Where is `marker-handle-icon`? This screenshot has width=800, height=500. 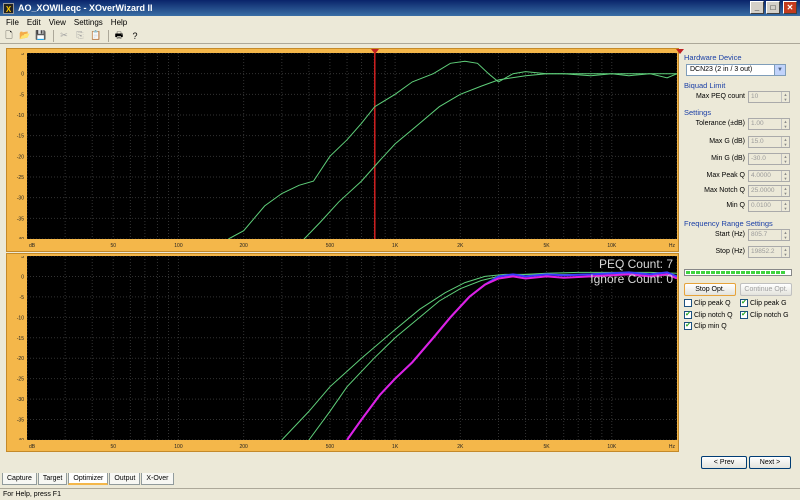
marker-handle-icon is located at coordinates (374, 51).